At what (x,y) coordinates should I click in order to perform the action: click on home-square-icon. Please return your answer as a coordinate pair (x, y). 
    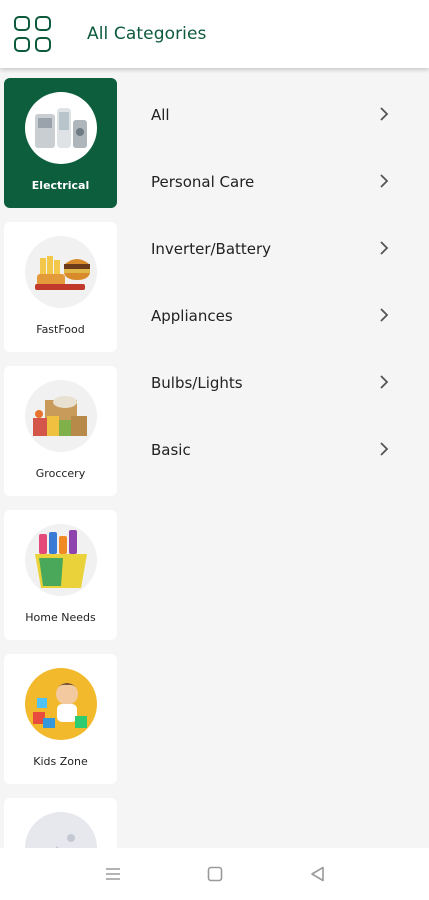
    Looking at the image, I should click on (215, 874).